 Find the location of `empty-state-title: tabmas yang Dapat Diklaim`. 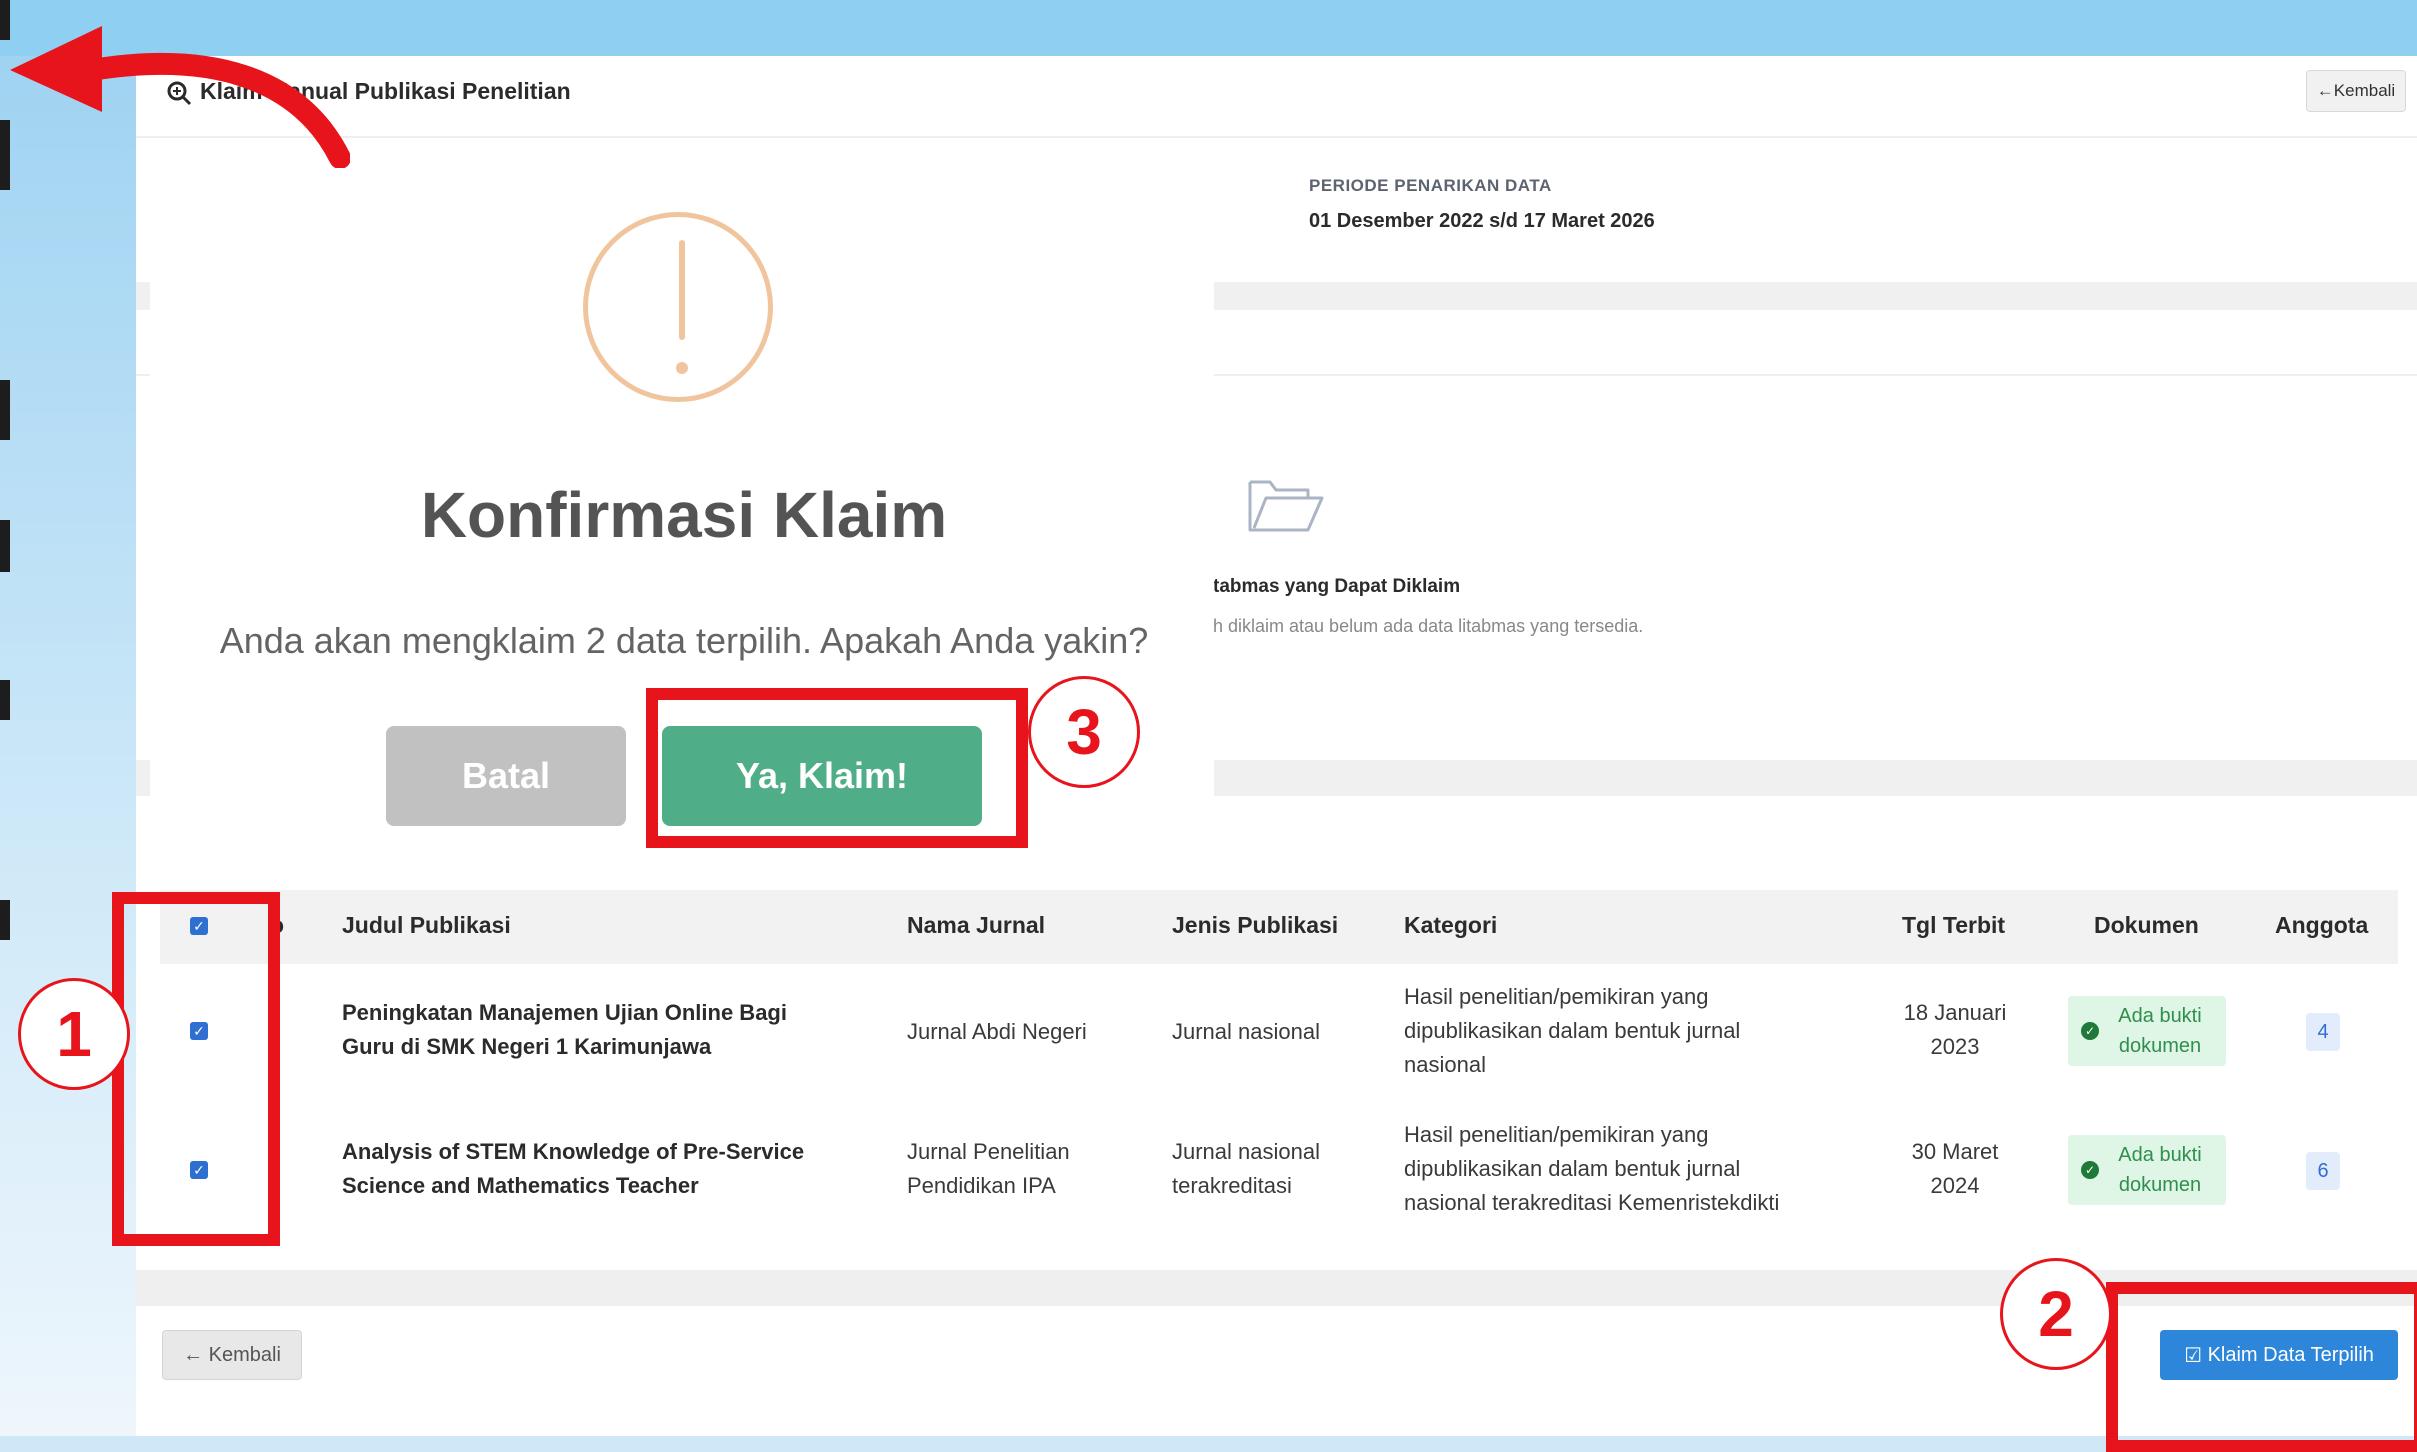

empty-state-title: tabmas yang Dapat Diklaim is located at coordinates (1337, 586).